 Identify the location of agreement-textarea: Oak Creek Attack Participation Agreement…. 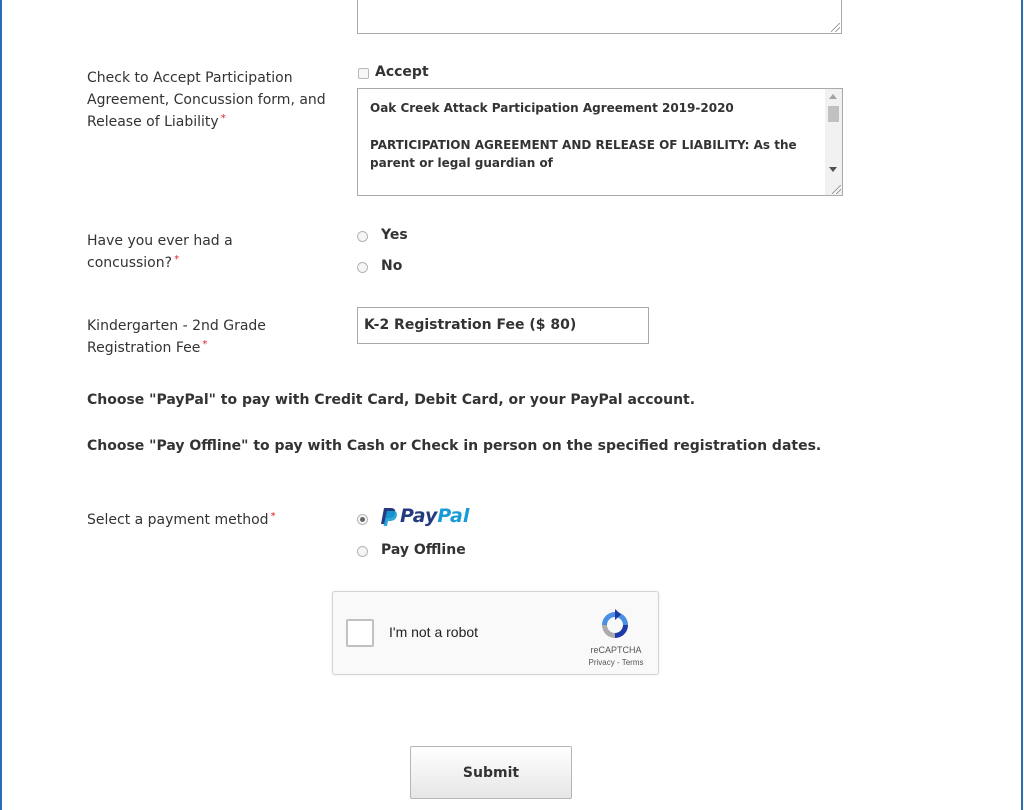
(600, 142).